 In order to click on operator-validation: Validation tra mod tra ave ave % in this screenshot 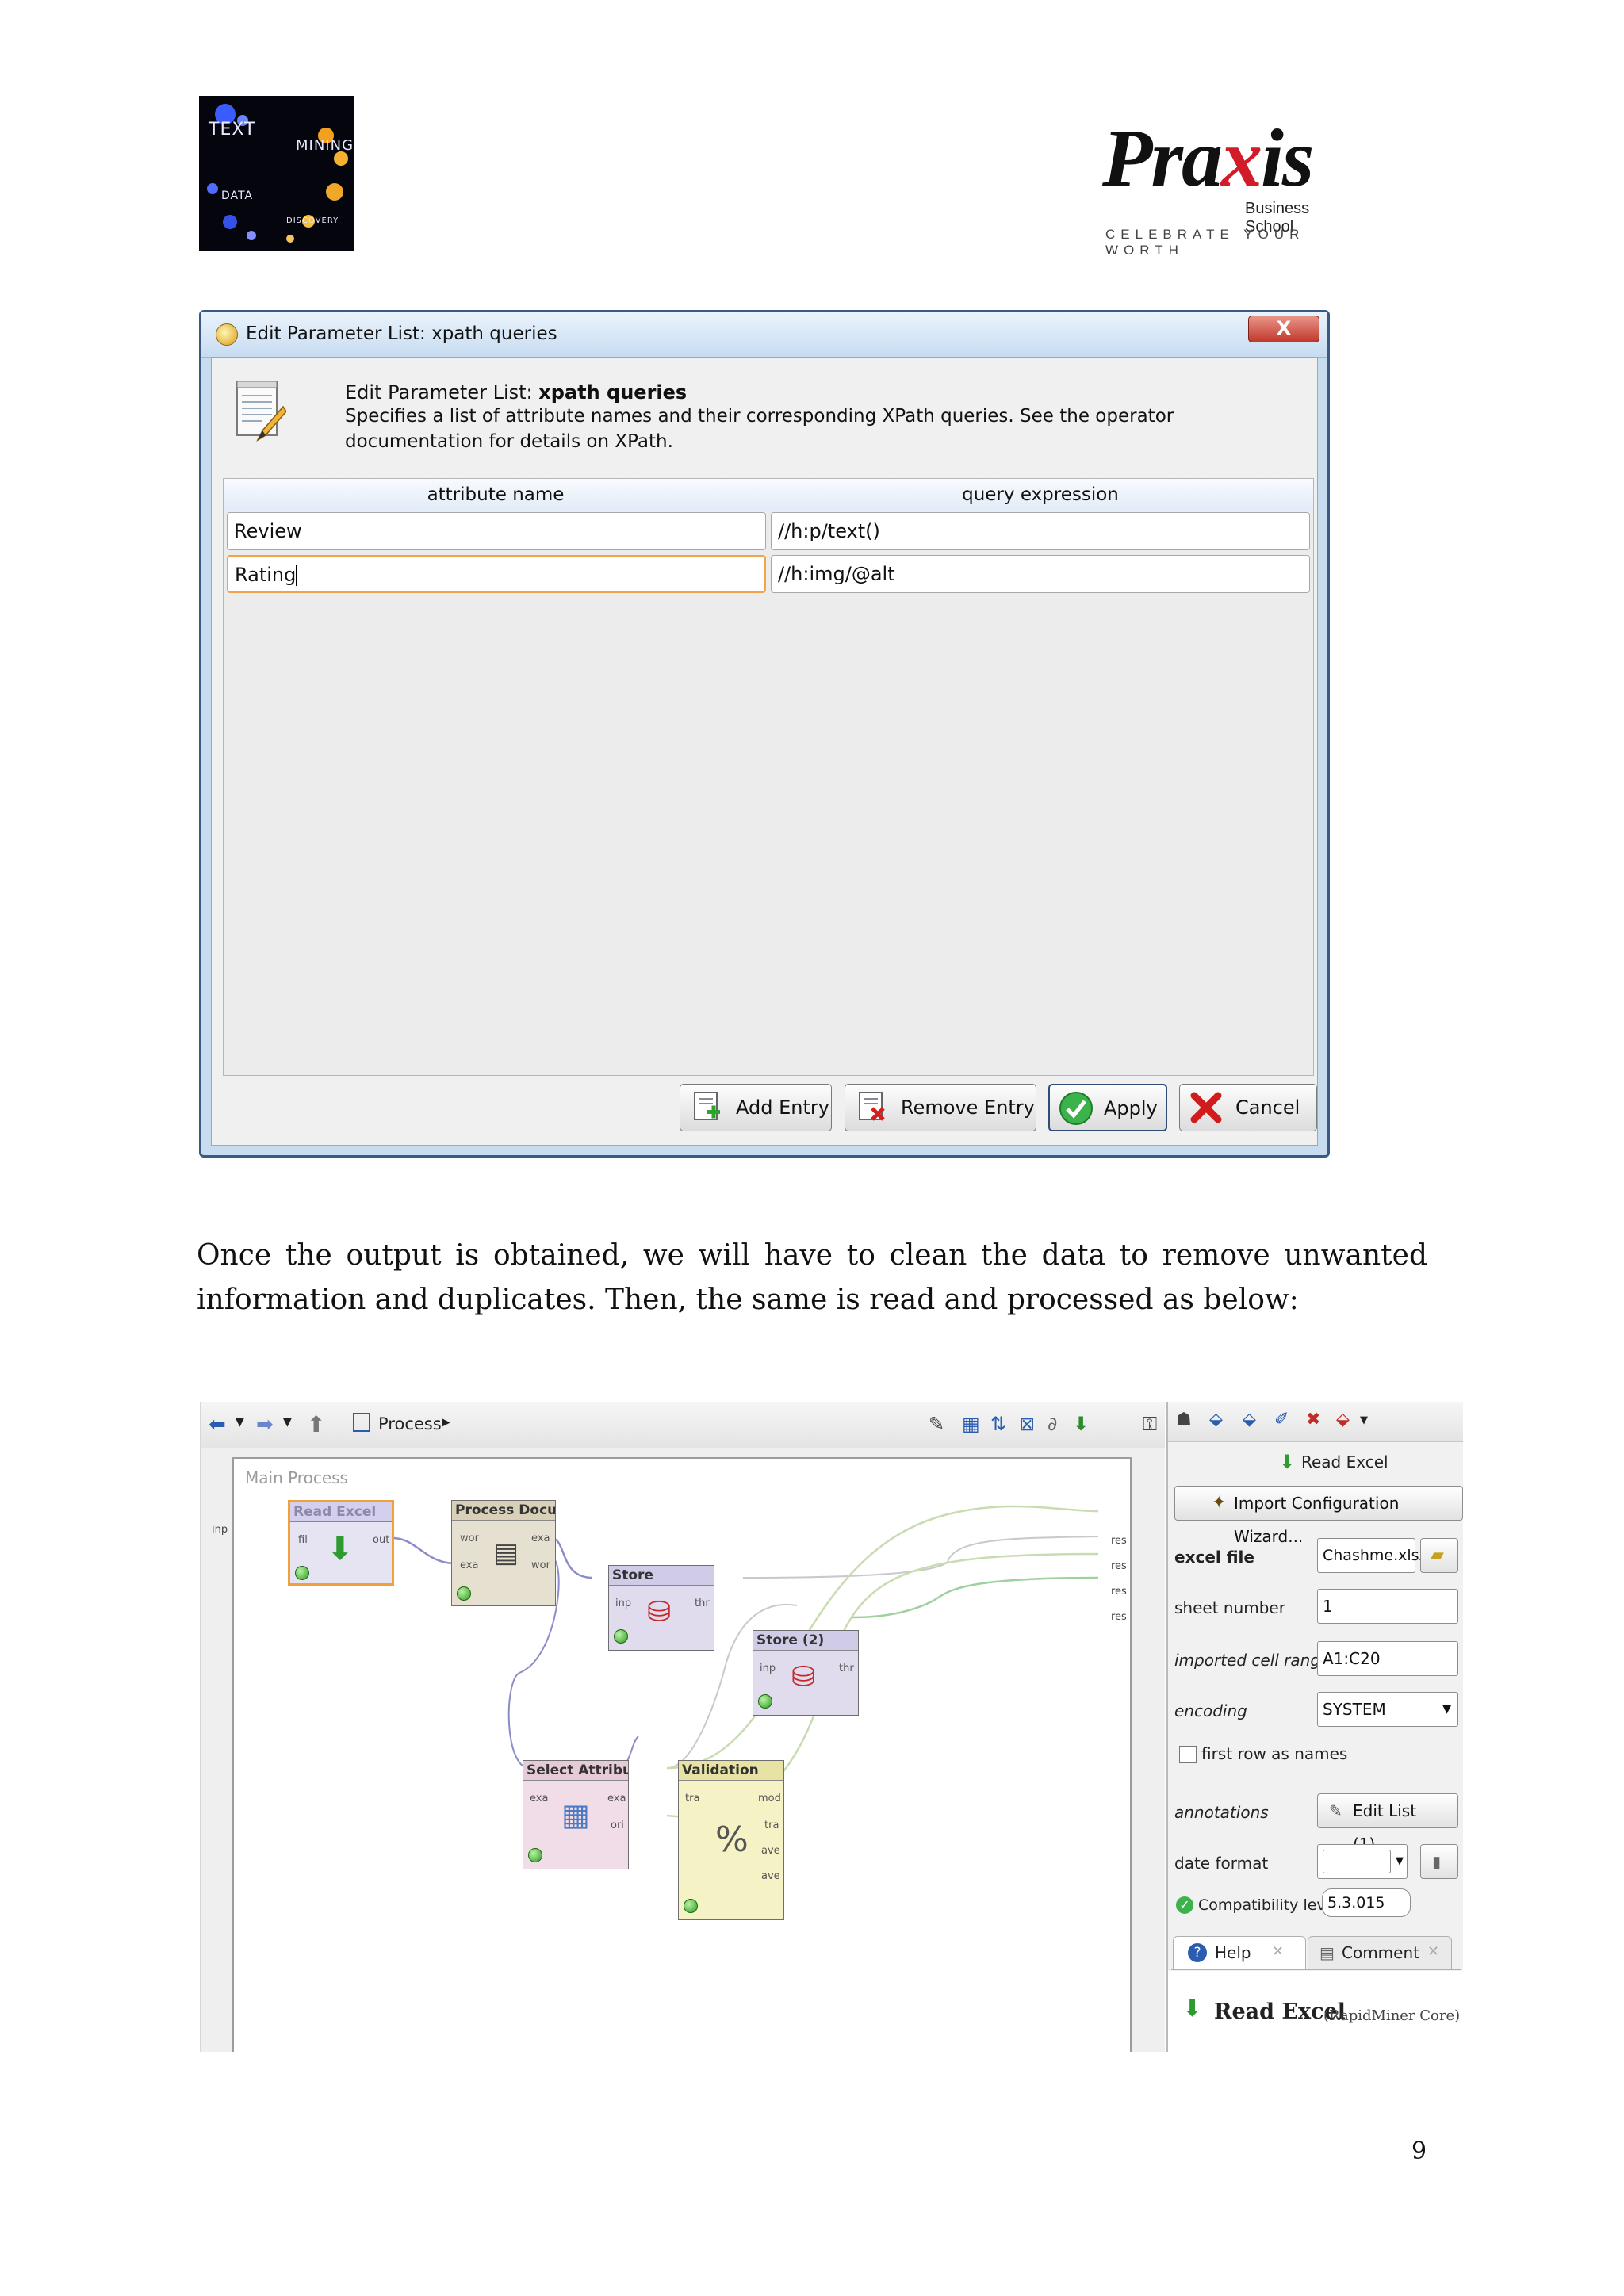, I will do `click(731, 1840)`.